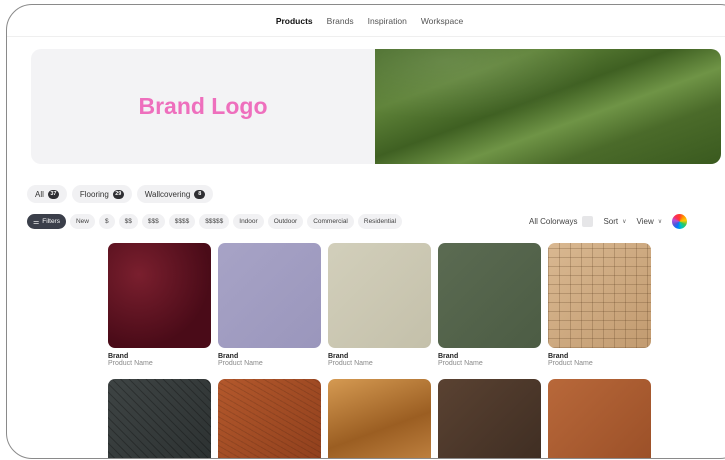 This screenshot has height=460, width=725. I want to click on filter-chip-outdoor: Outdoor, so click(285, 221).